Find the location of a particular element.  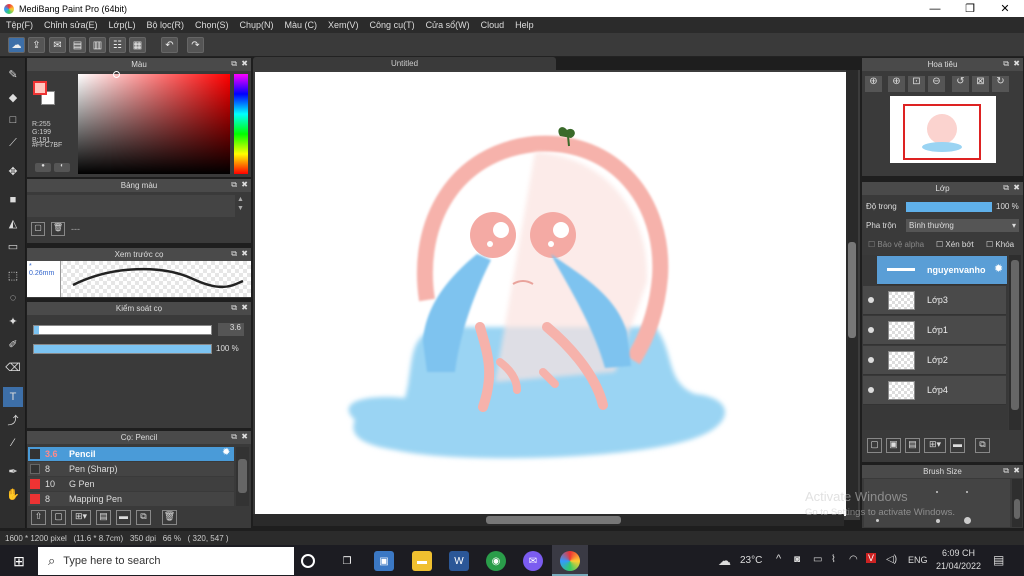

brush-item-g-pen: 10 G Pen is located at coordinates (131, 484).